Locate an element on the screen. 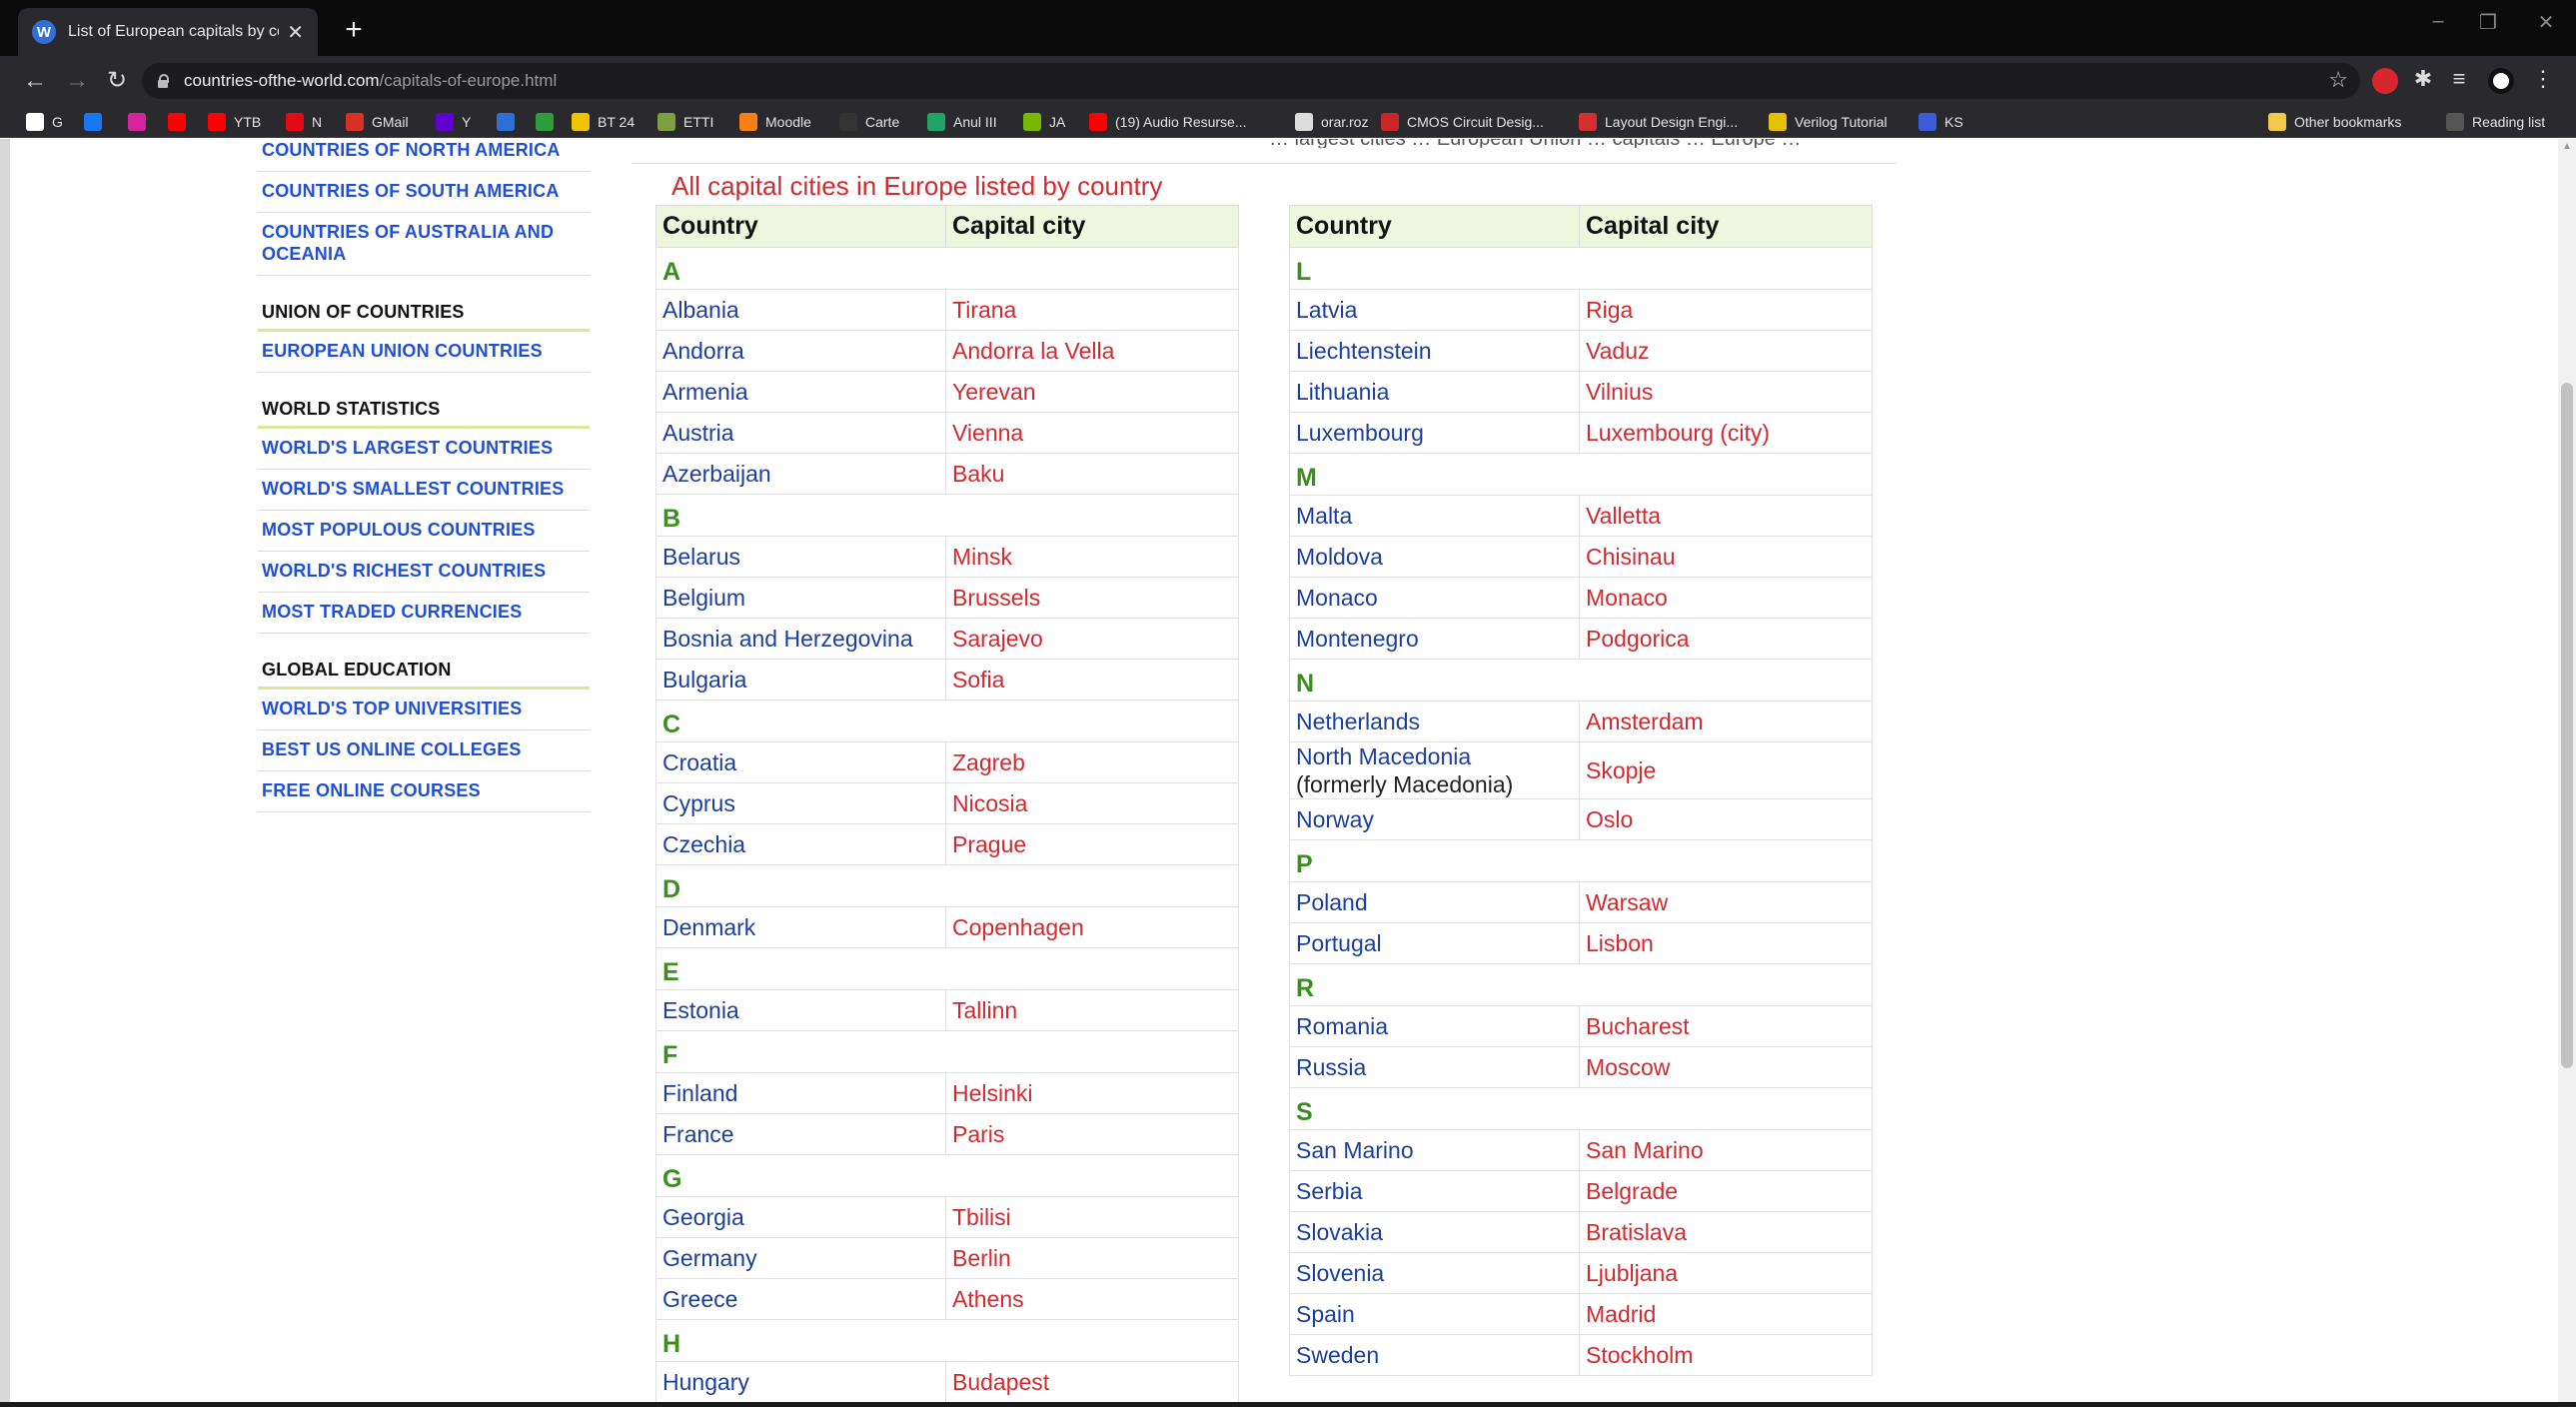 Image resolution: width=2576 pixels, height=1407 pixels. sidebar-link: MOST TRADED CURRENCIES is located at coordinates (424, 613).